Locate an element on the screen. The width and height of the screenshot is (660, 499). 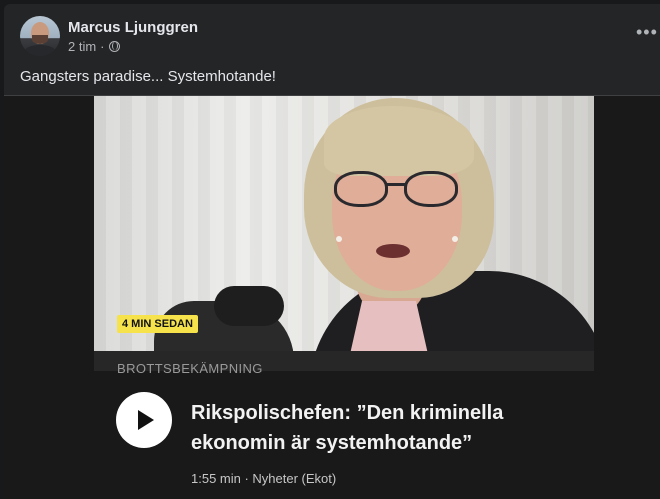
post-meta: 2 tim · is located at coordinates (94, 46).